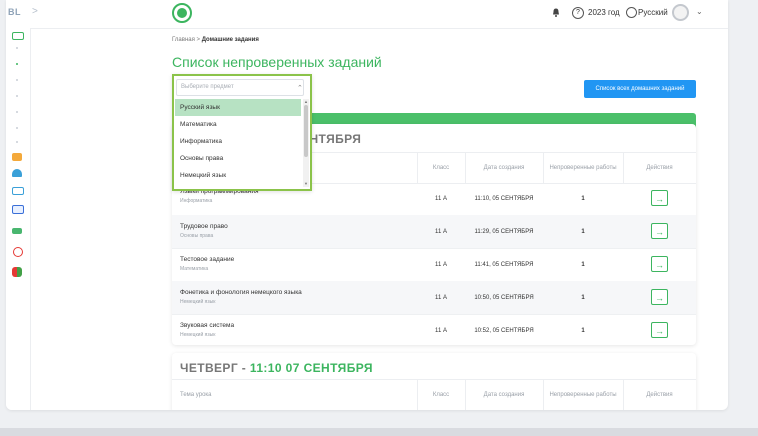 Image resolution: width=758 pixels, height=436 pixels. I want to click on lesson-subject: Основы права, so click(197, 236).